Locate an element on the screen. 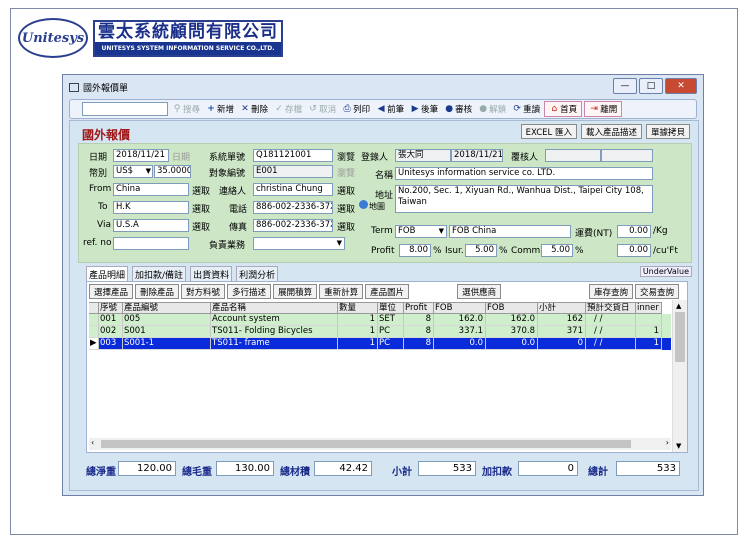 This screenshot has width=750, height=545. object-no-field: E001 is located at coordinates (293, 171).